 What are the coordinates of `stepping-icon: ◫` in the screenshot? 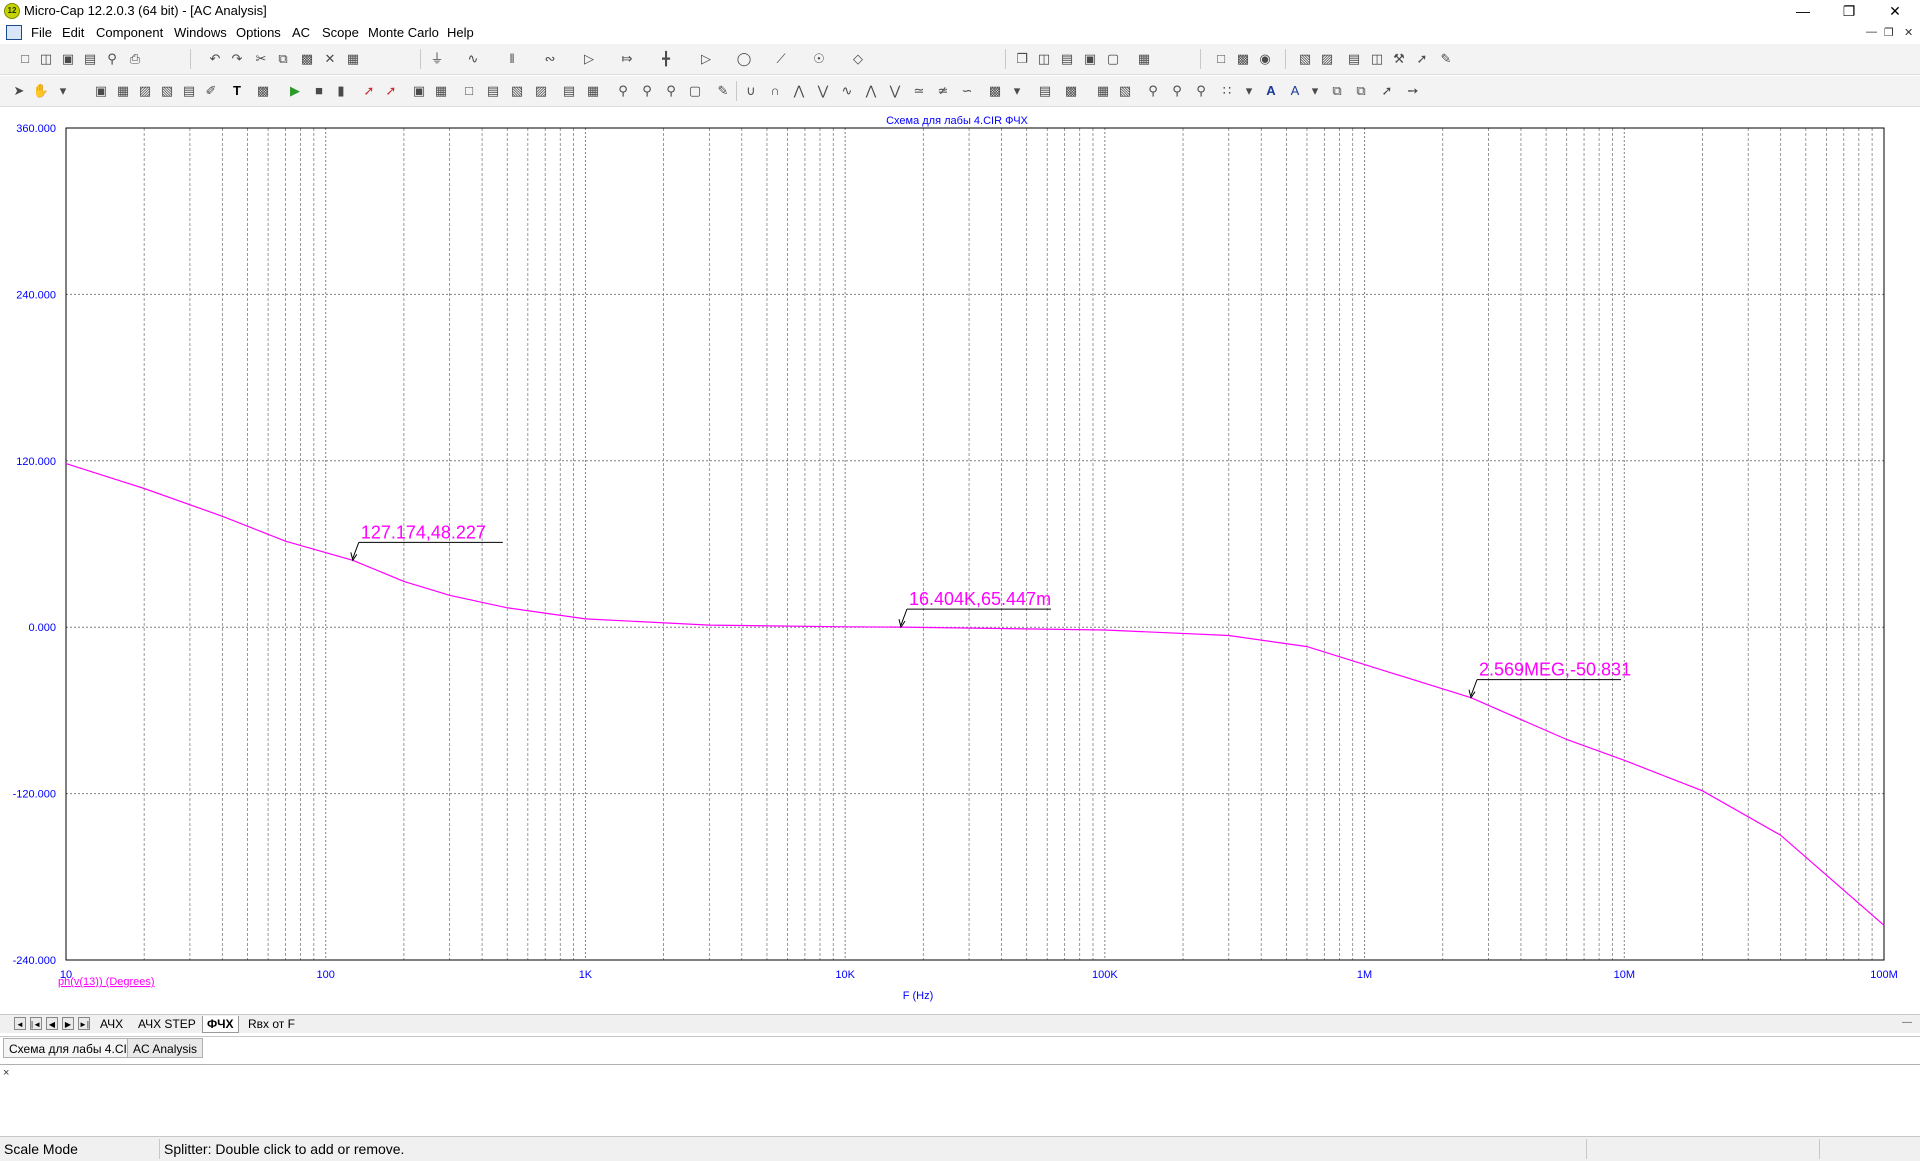 It's located at (1377, 59).